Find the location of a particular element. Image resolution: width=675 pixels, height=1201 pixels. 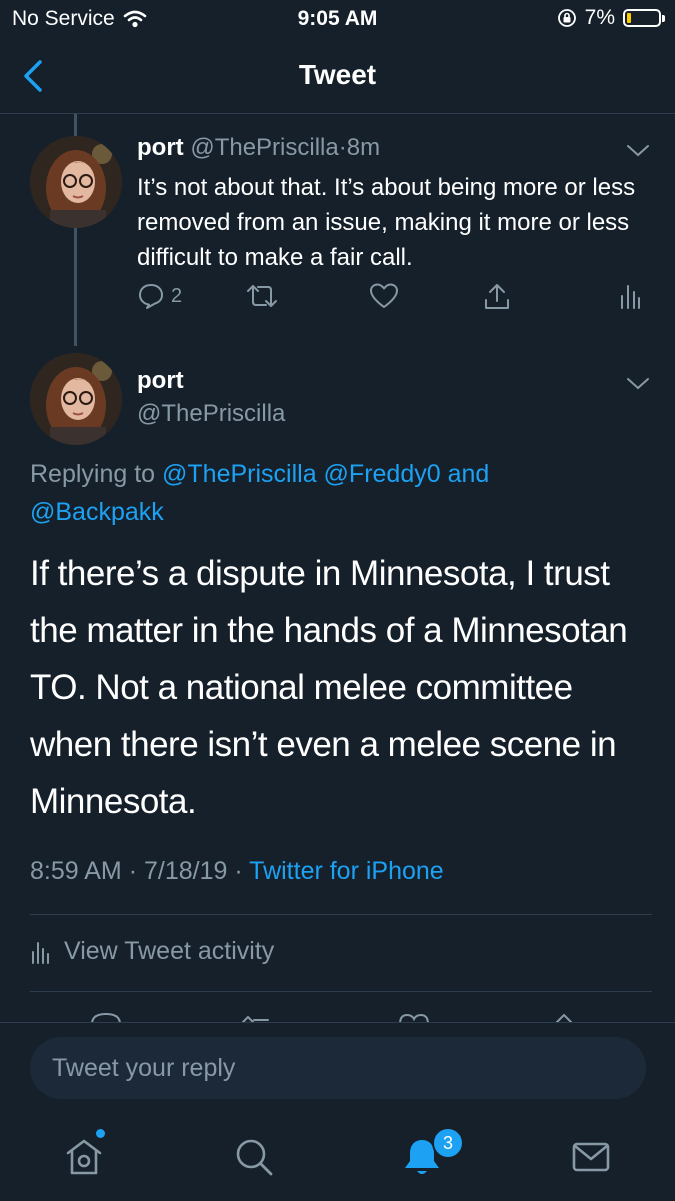

tab-bar: 3 is located at coordinates (337, 1162).